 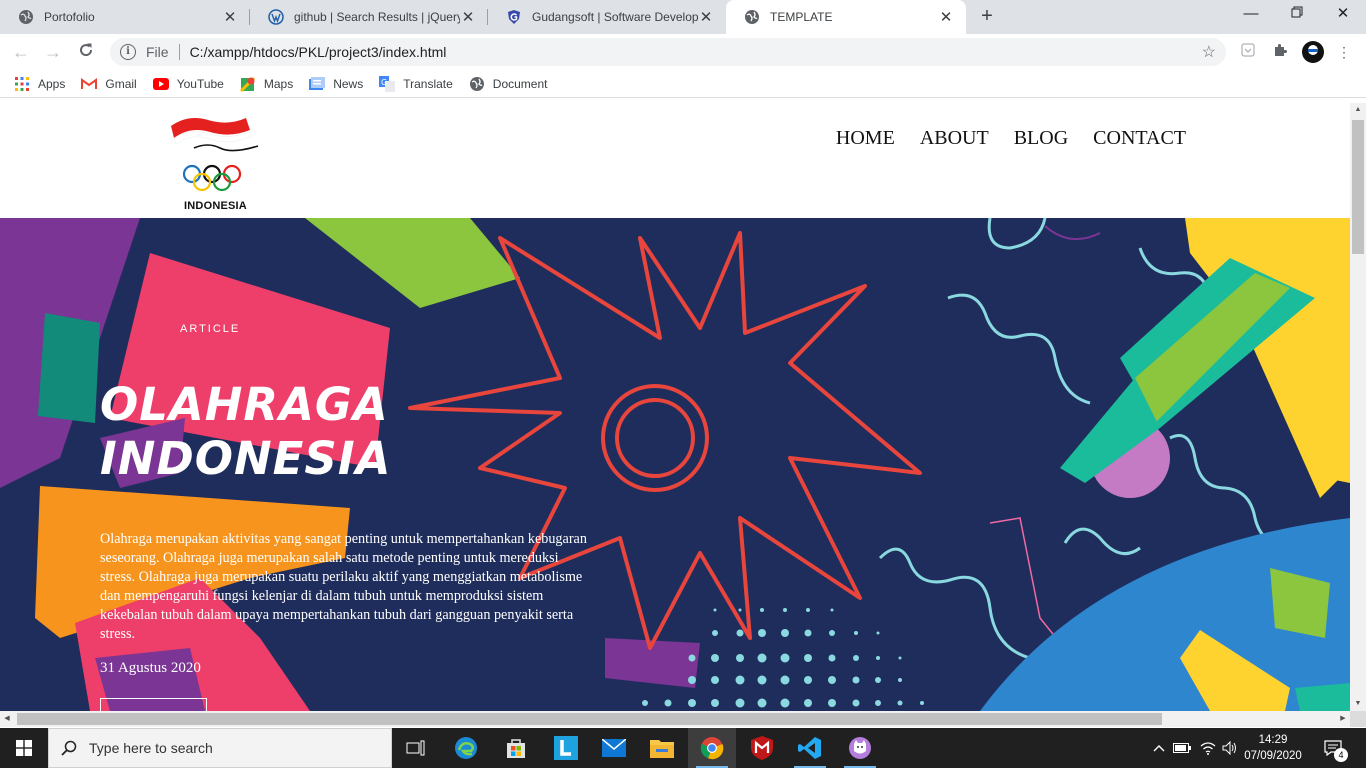 I want to click on clock-time: 14:29, so click(x=1273, y=740).